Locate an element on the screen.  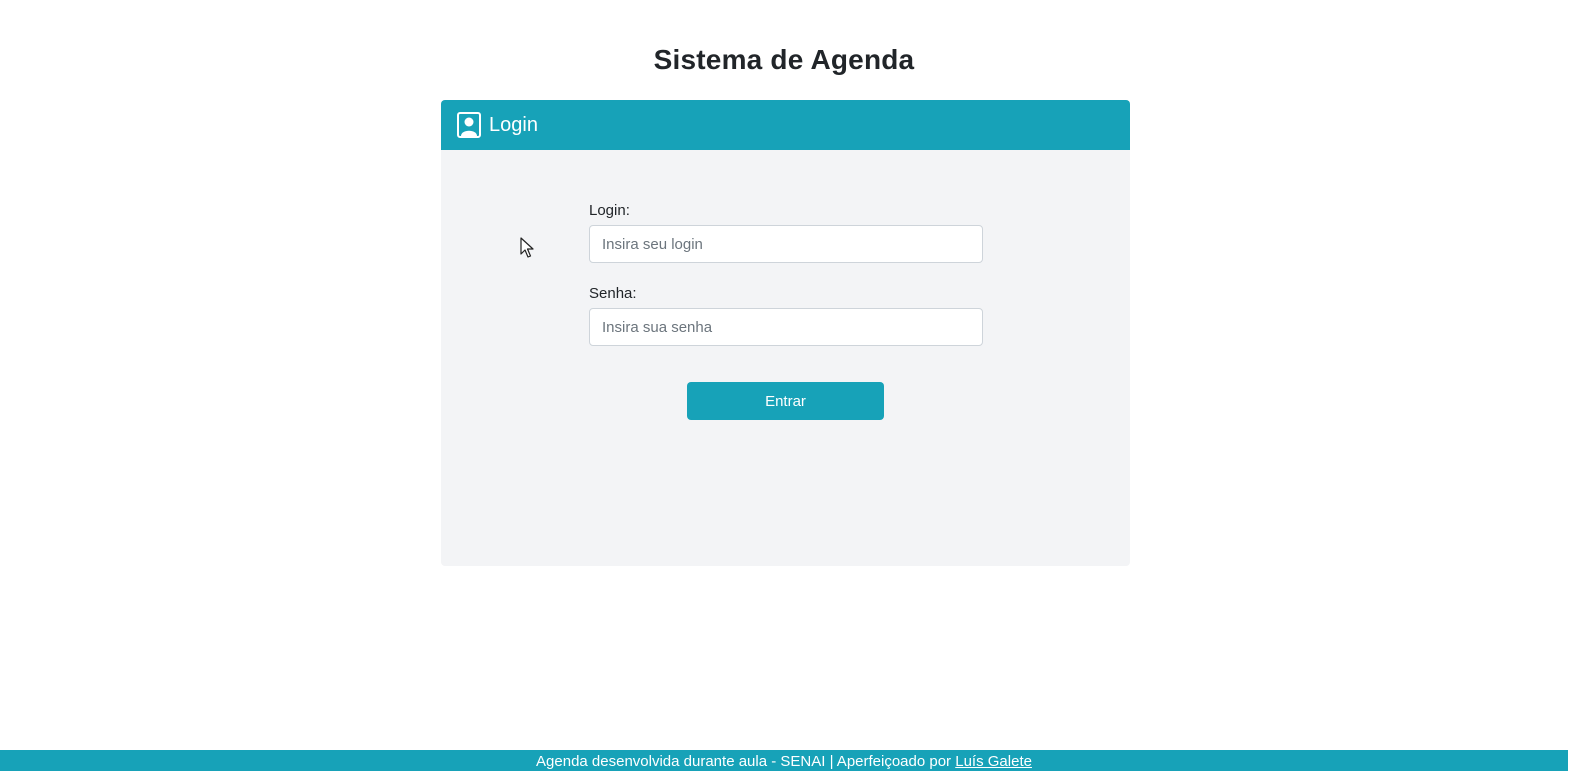
mouse-cursor-icon is located at coordinates (527, 248).